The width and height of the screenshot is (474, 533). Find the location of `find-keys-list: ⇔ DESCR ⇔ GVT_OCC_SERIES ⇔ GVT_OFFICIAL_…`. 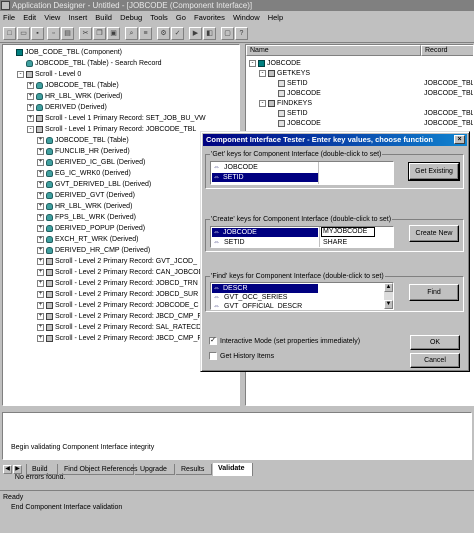

find-keys-list: ⇔ DESCR ⇔ GVT_OCC_SERIES ⇔ GVT_OFFICIAL_… is located at coordinates (302, 296).